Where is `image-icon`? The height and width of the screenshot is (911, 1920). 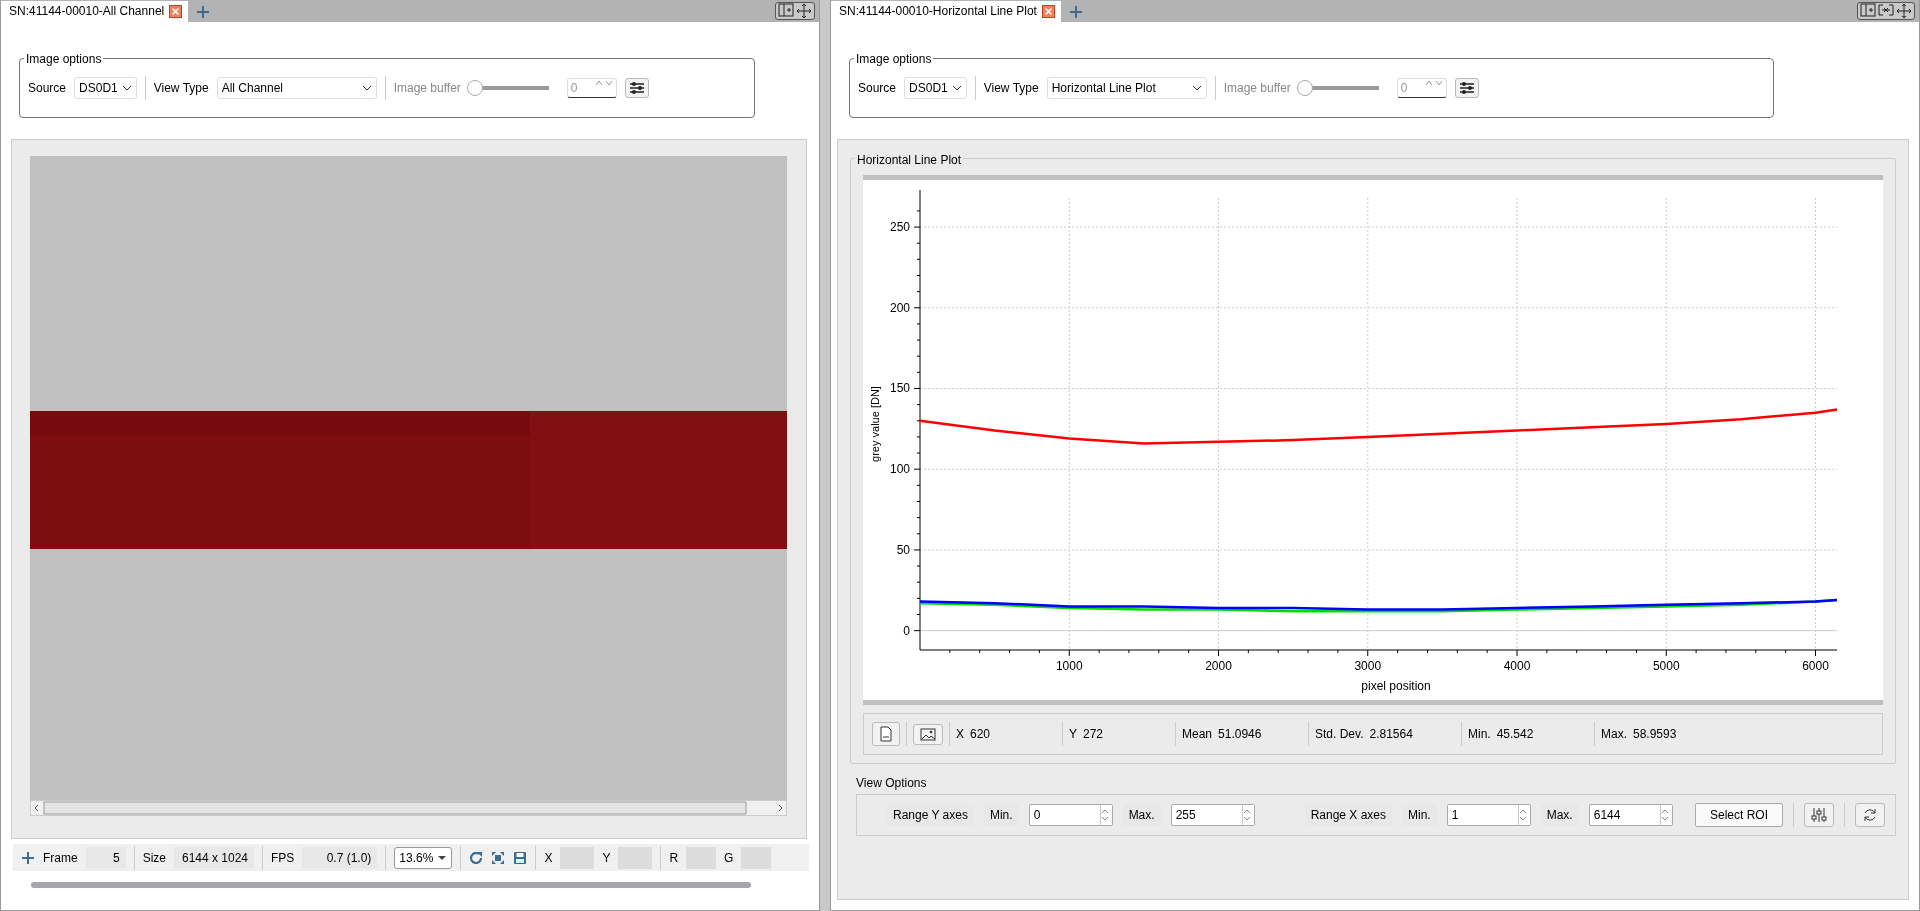 image-icon is located at coordinates (928, 734).